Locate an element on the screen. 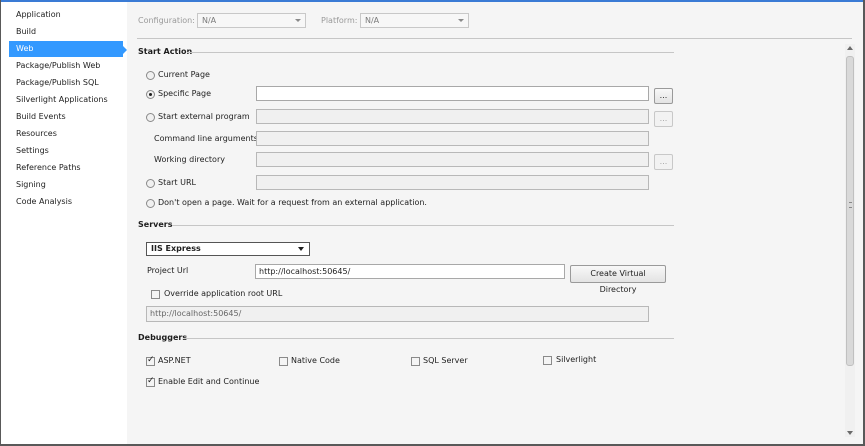  project-url-label: Project Url is located at coordinates (168, 270).